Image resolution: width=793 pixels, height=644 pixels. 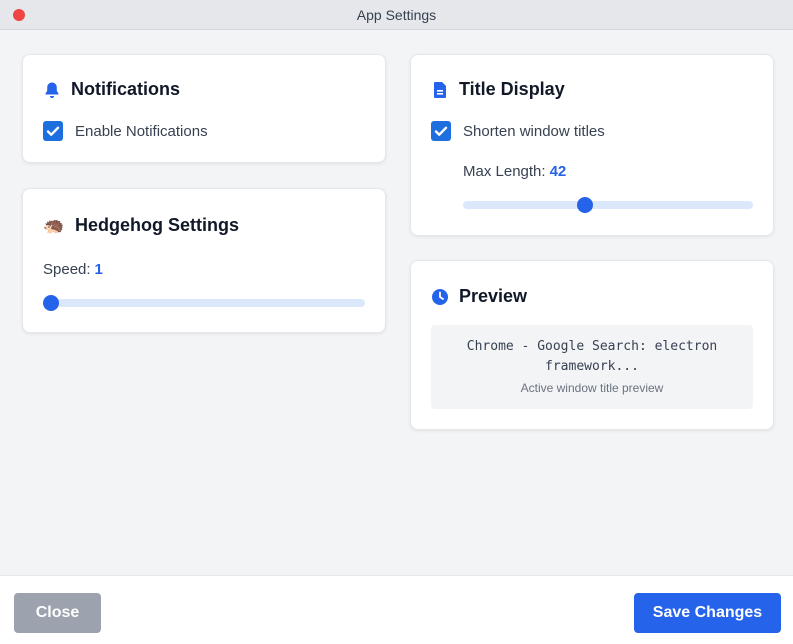 I want to click on enable-notifications-row: Enable Notifications, so click(x=125, y=131).